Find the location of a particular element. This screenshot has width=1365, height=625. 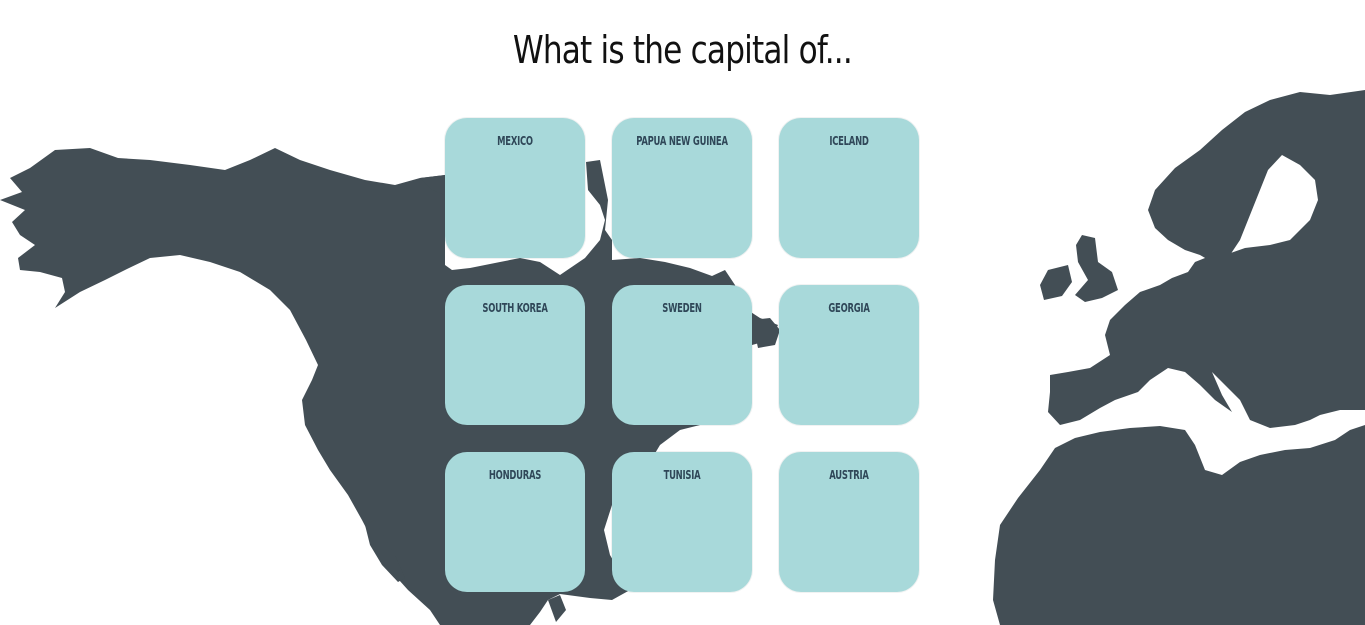

country-card-georgia: Georgia is located at coordinates (849, 355).